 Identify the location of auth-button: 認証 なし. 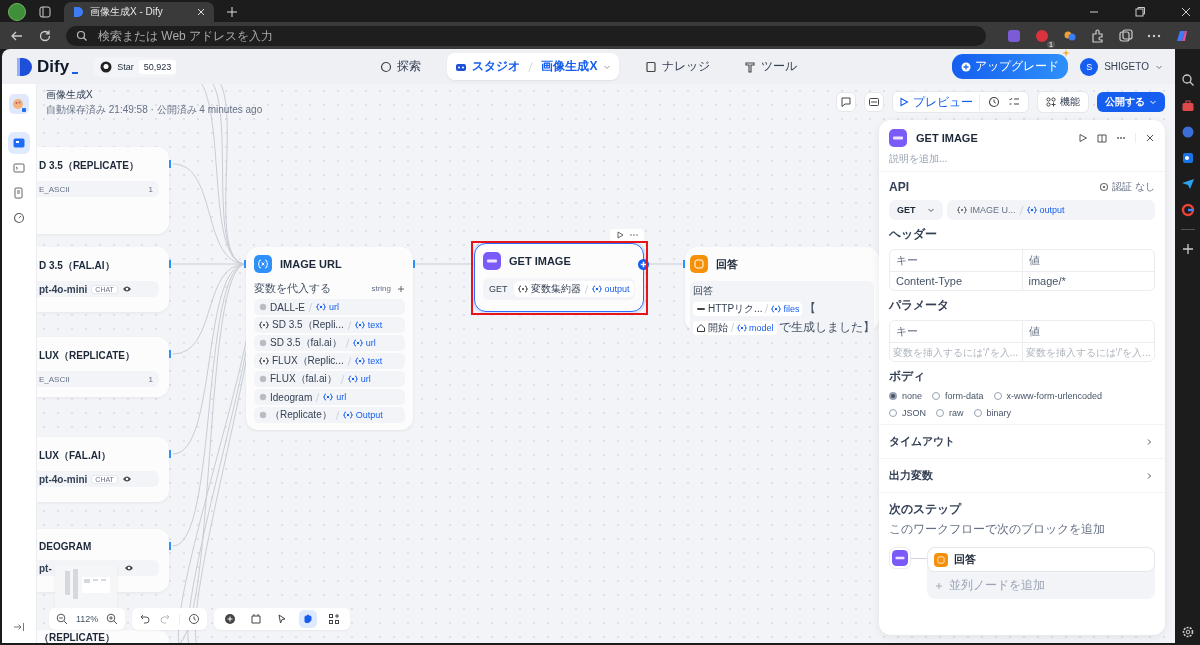
(1127, 187).